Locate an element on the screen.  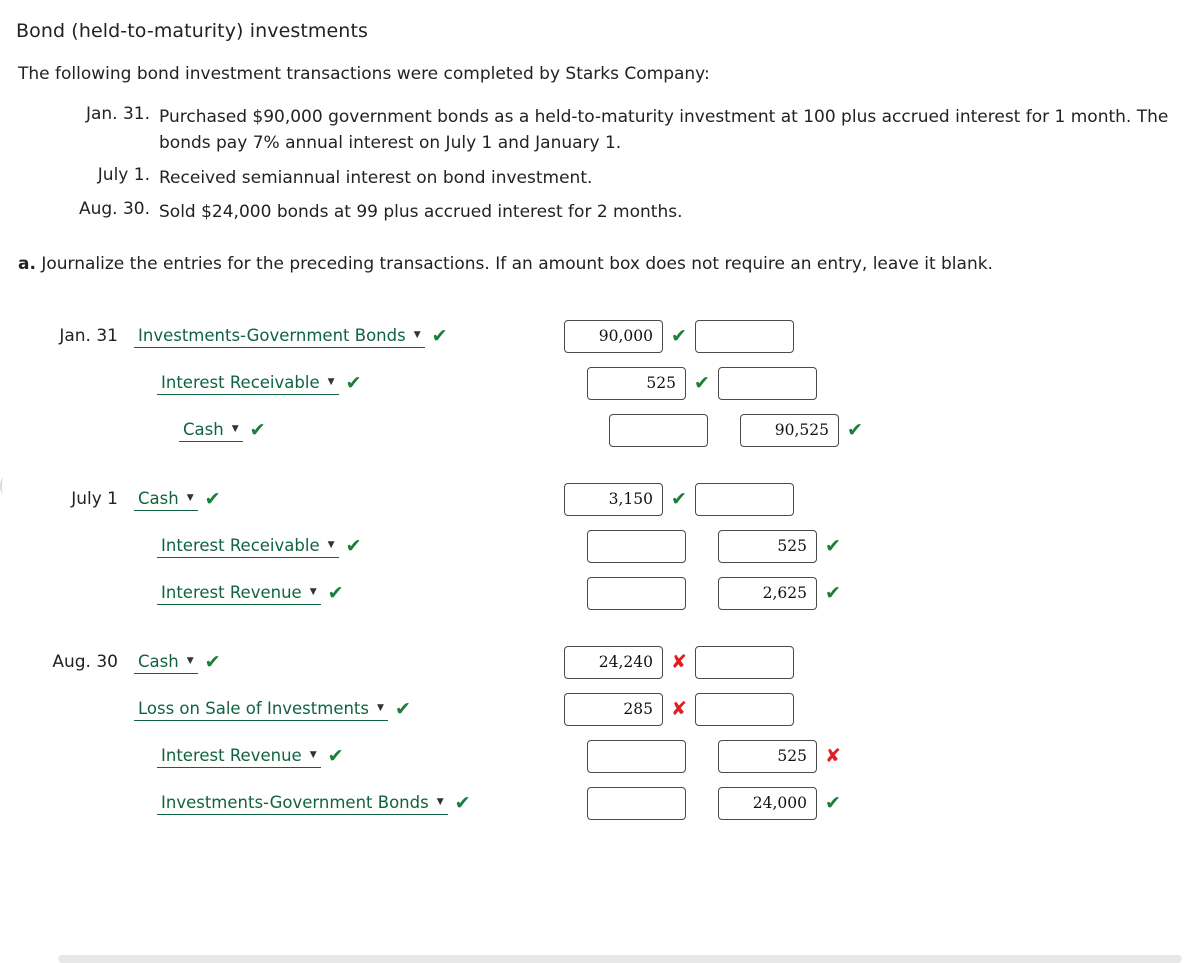
debit-amount-input: 3,150 is located at coordinates (613, 499).